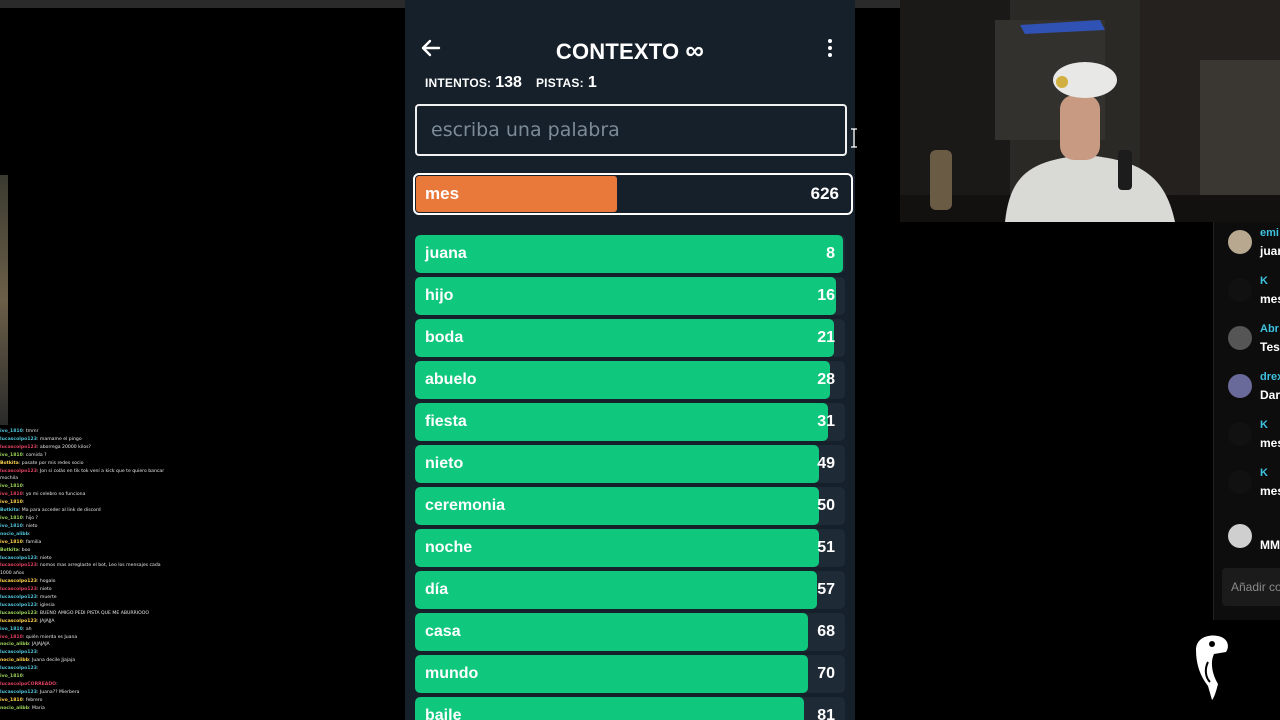  Describe the element at coordinates (592, 82) in the screenshot. I see `hints-value: 1` at that location.